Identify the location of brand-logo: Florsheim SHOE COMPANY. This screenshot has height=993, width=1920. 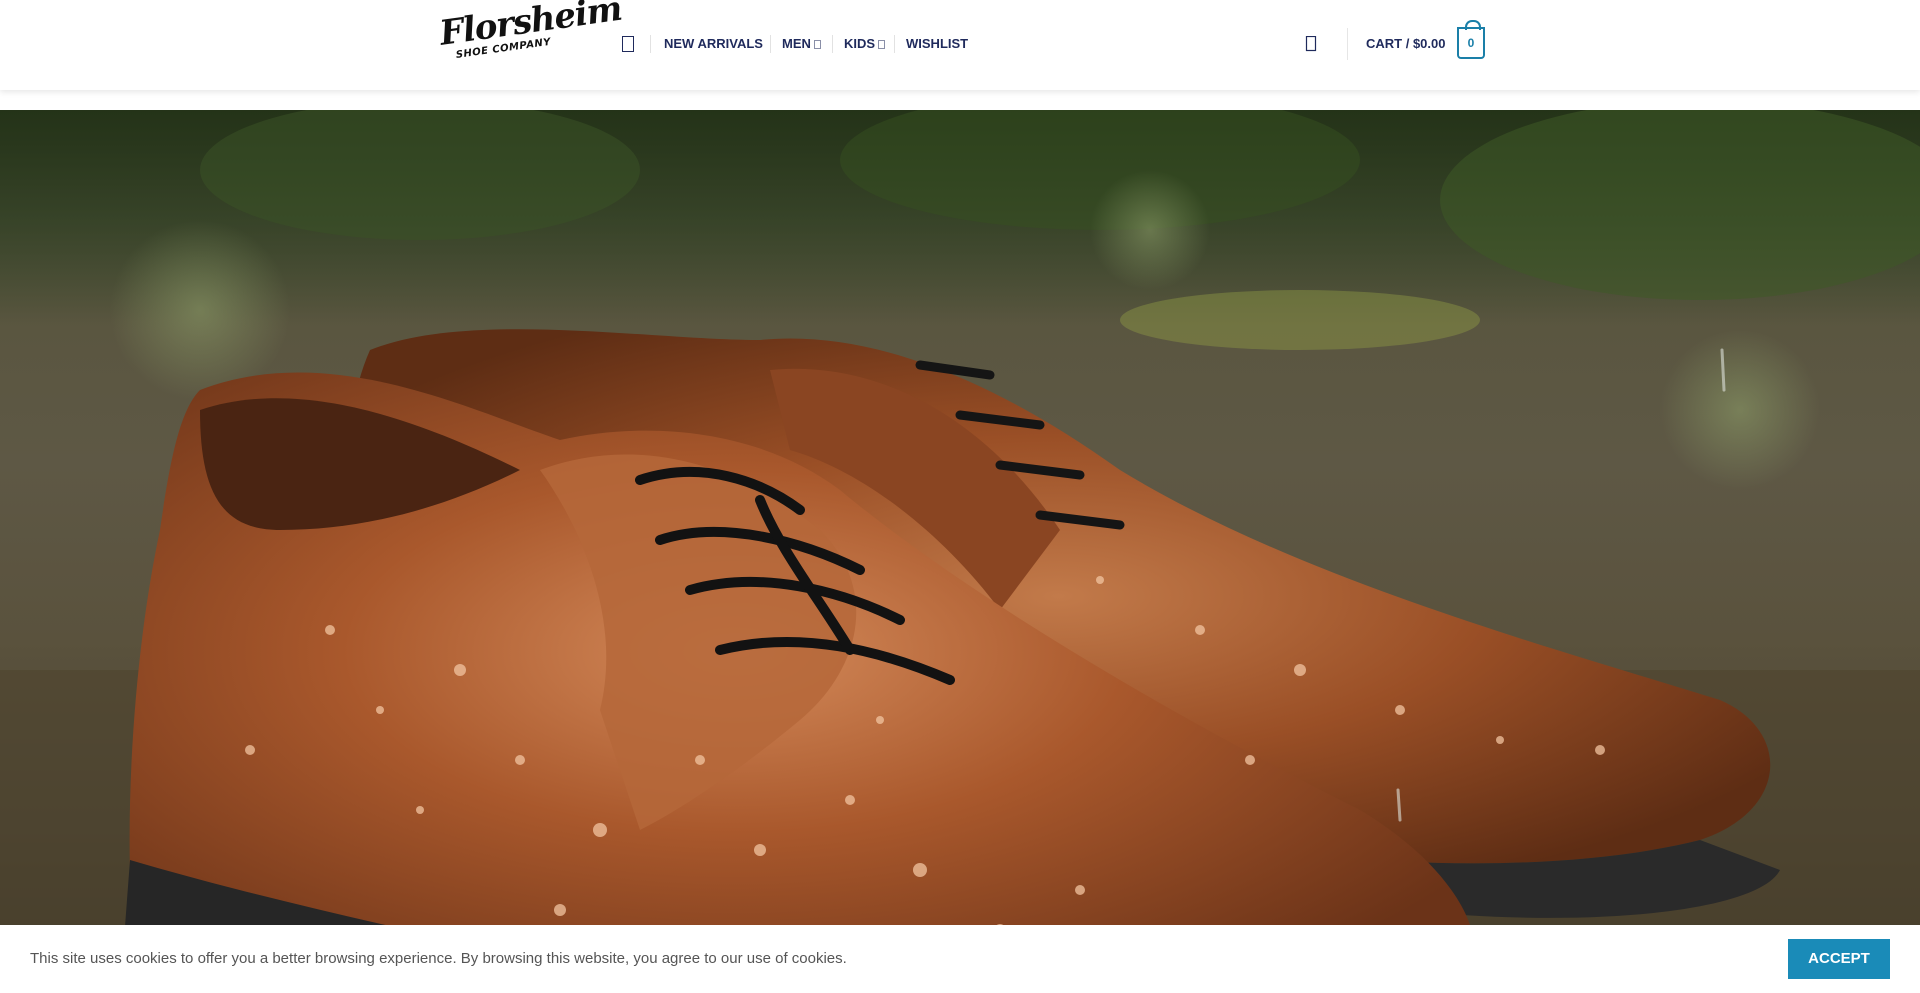
(530, 36).